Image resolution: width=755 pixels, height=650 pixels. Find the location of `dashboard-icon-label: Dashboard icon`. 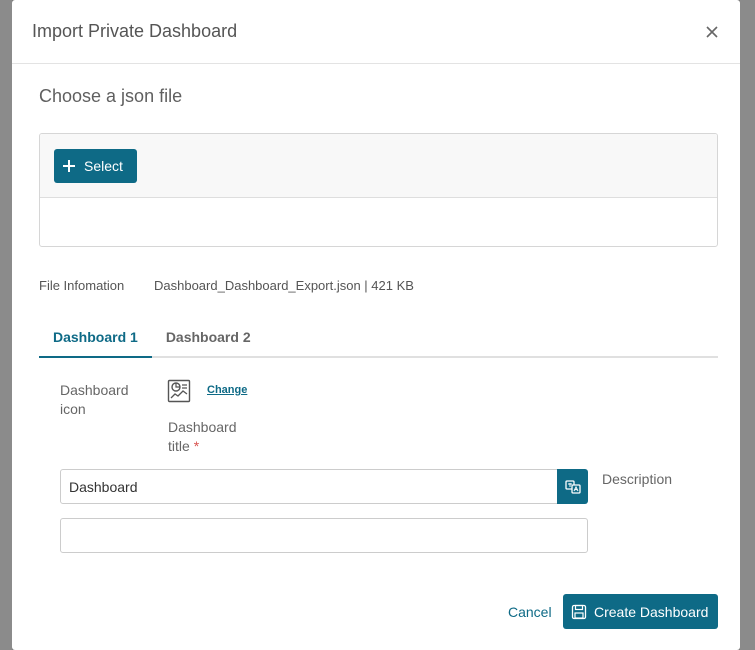

dashboard-icon-label: Dashboard icon is located at coordinates (94, 399).